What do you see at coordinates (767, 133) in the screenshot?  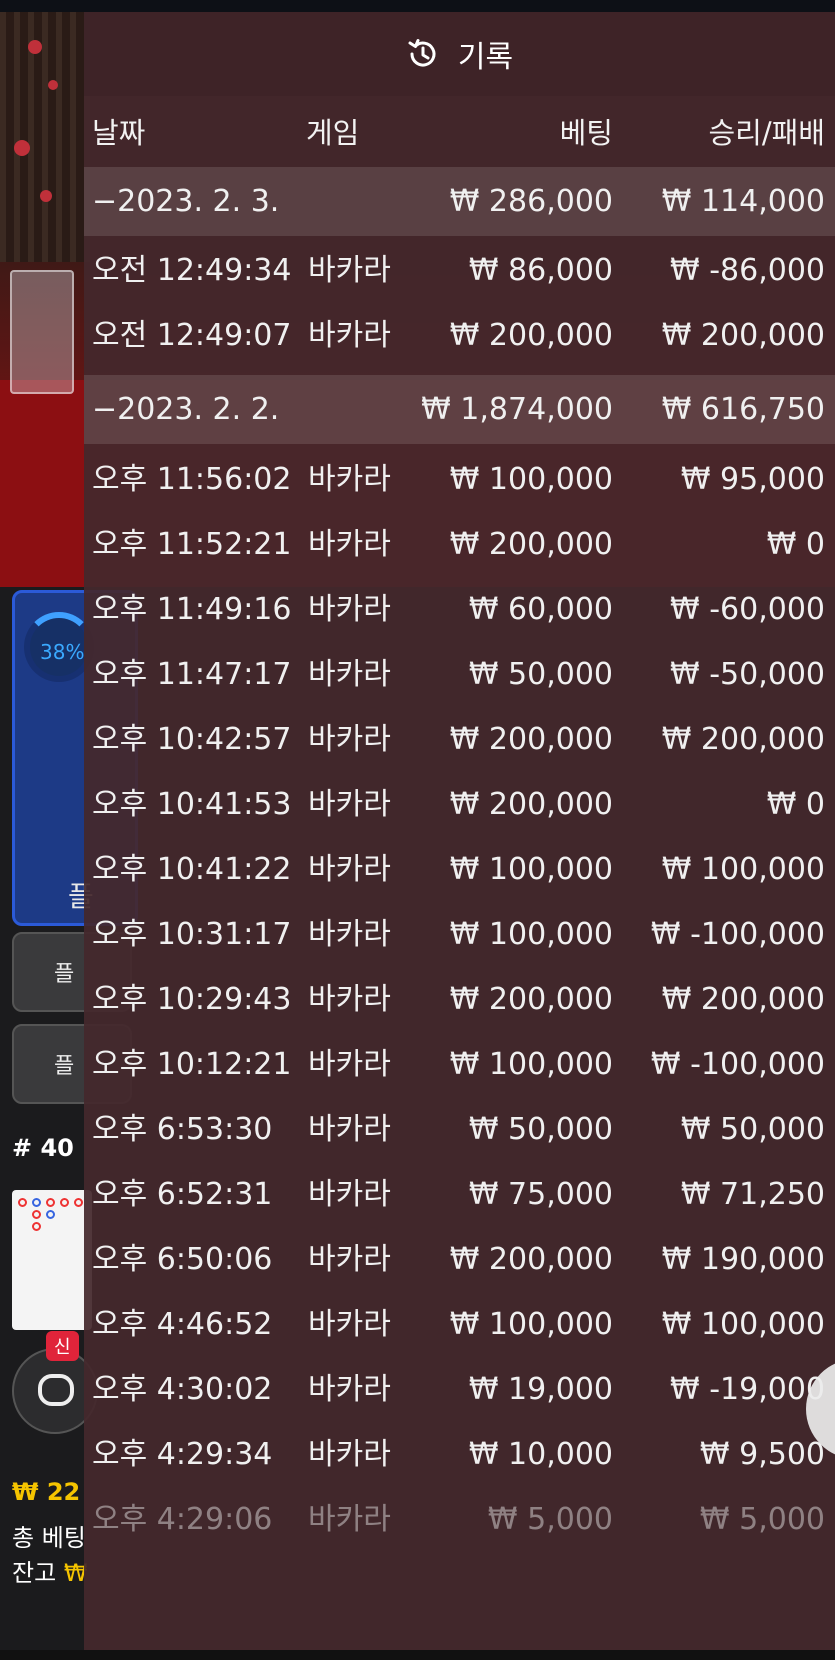 I see `column-header-result: 승리/패배` at bounding box center [767, 133].